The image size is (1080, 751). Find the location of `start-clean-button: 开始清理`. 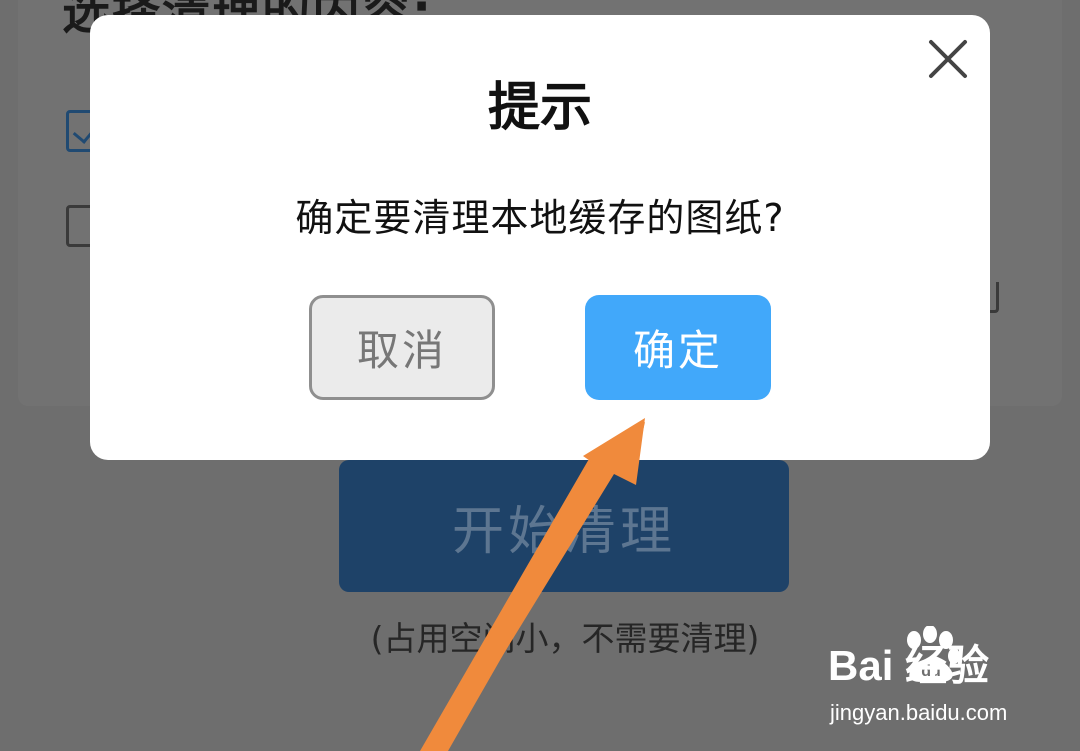

start-clean-button: 开始清理 is located at coordinates (564, 526).